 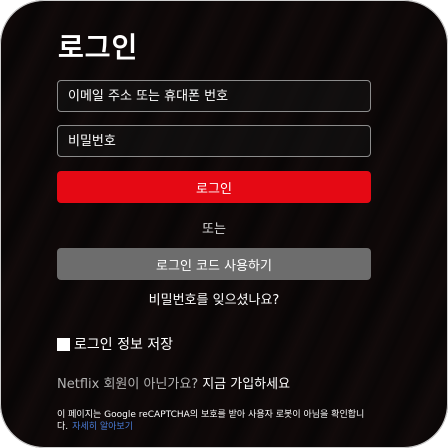 I want to click on page-title: 로그인, so click(x=98, y=47).